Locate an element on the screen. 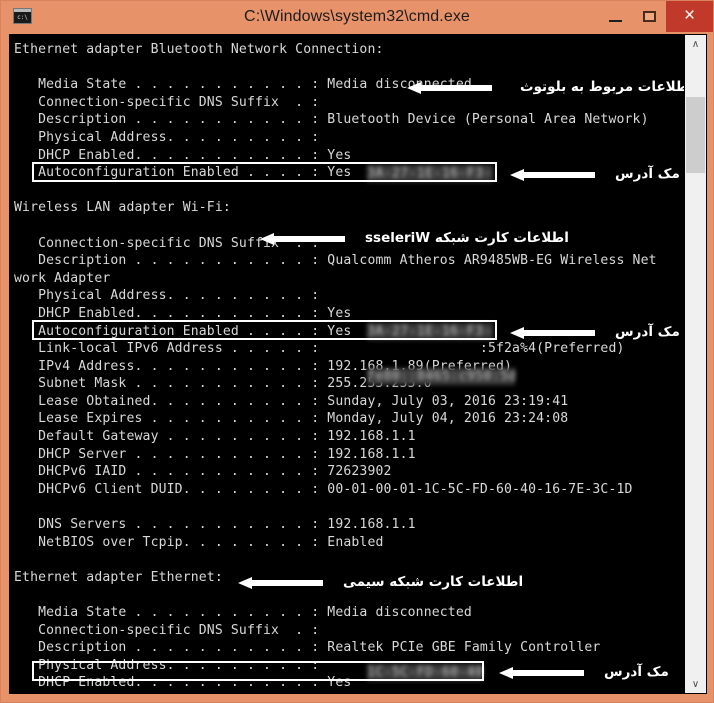 The height and width of the screenshot is (703, 714). maximize-icon is located at coordinates (649, 16).